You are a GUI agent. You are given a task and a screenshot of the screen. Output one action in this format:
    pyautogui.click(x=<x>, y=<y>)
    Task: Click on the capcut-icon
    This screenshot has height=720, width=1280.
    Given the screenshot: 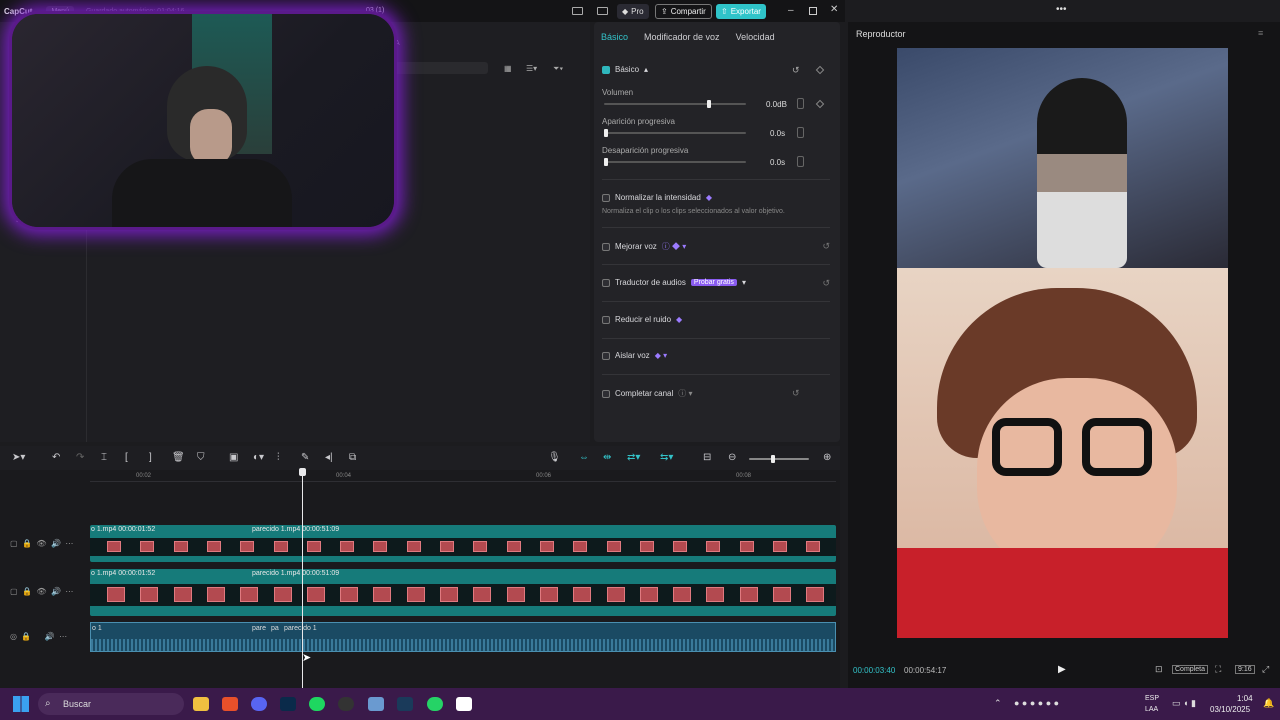 What is the action you would take?
    pyautogui.click(x=464, y=704)
    